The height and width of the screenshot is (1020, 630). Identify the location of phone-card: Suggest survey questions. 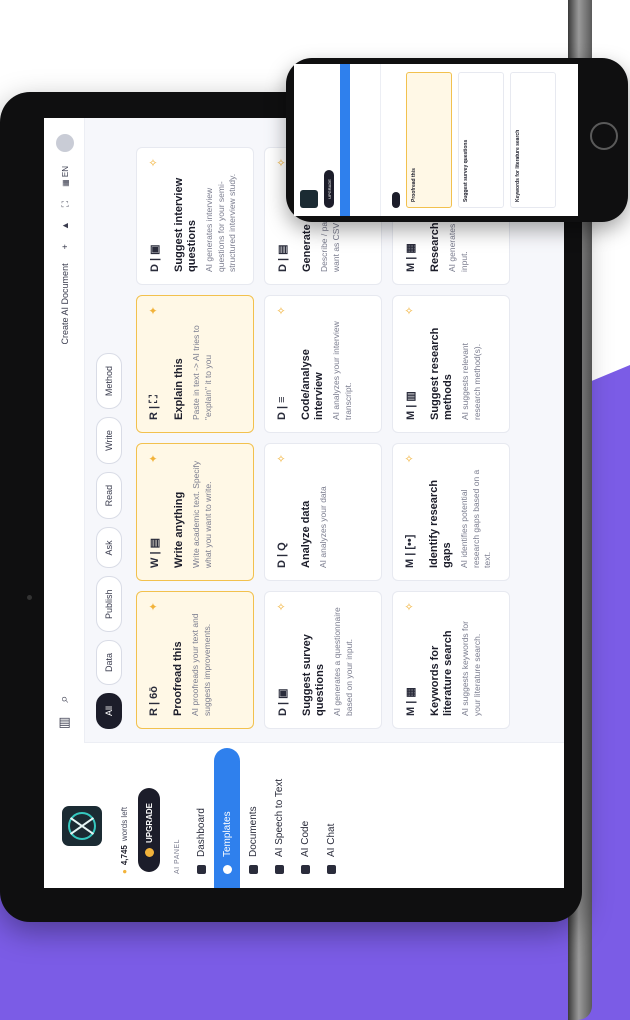
(481, 140).